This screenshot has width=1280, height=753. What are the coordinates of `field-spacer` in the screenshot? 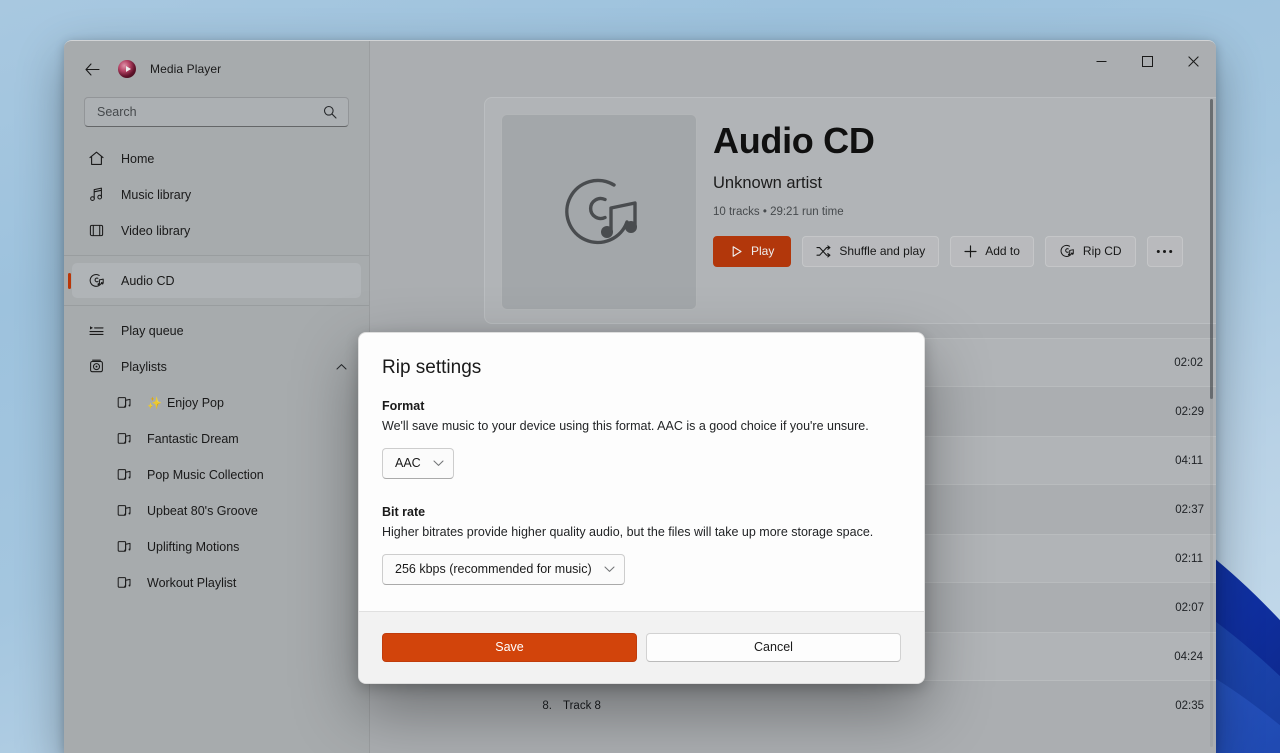 It's located at (641, 492).